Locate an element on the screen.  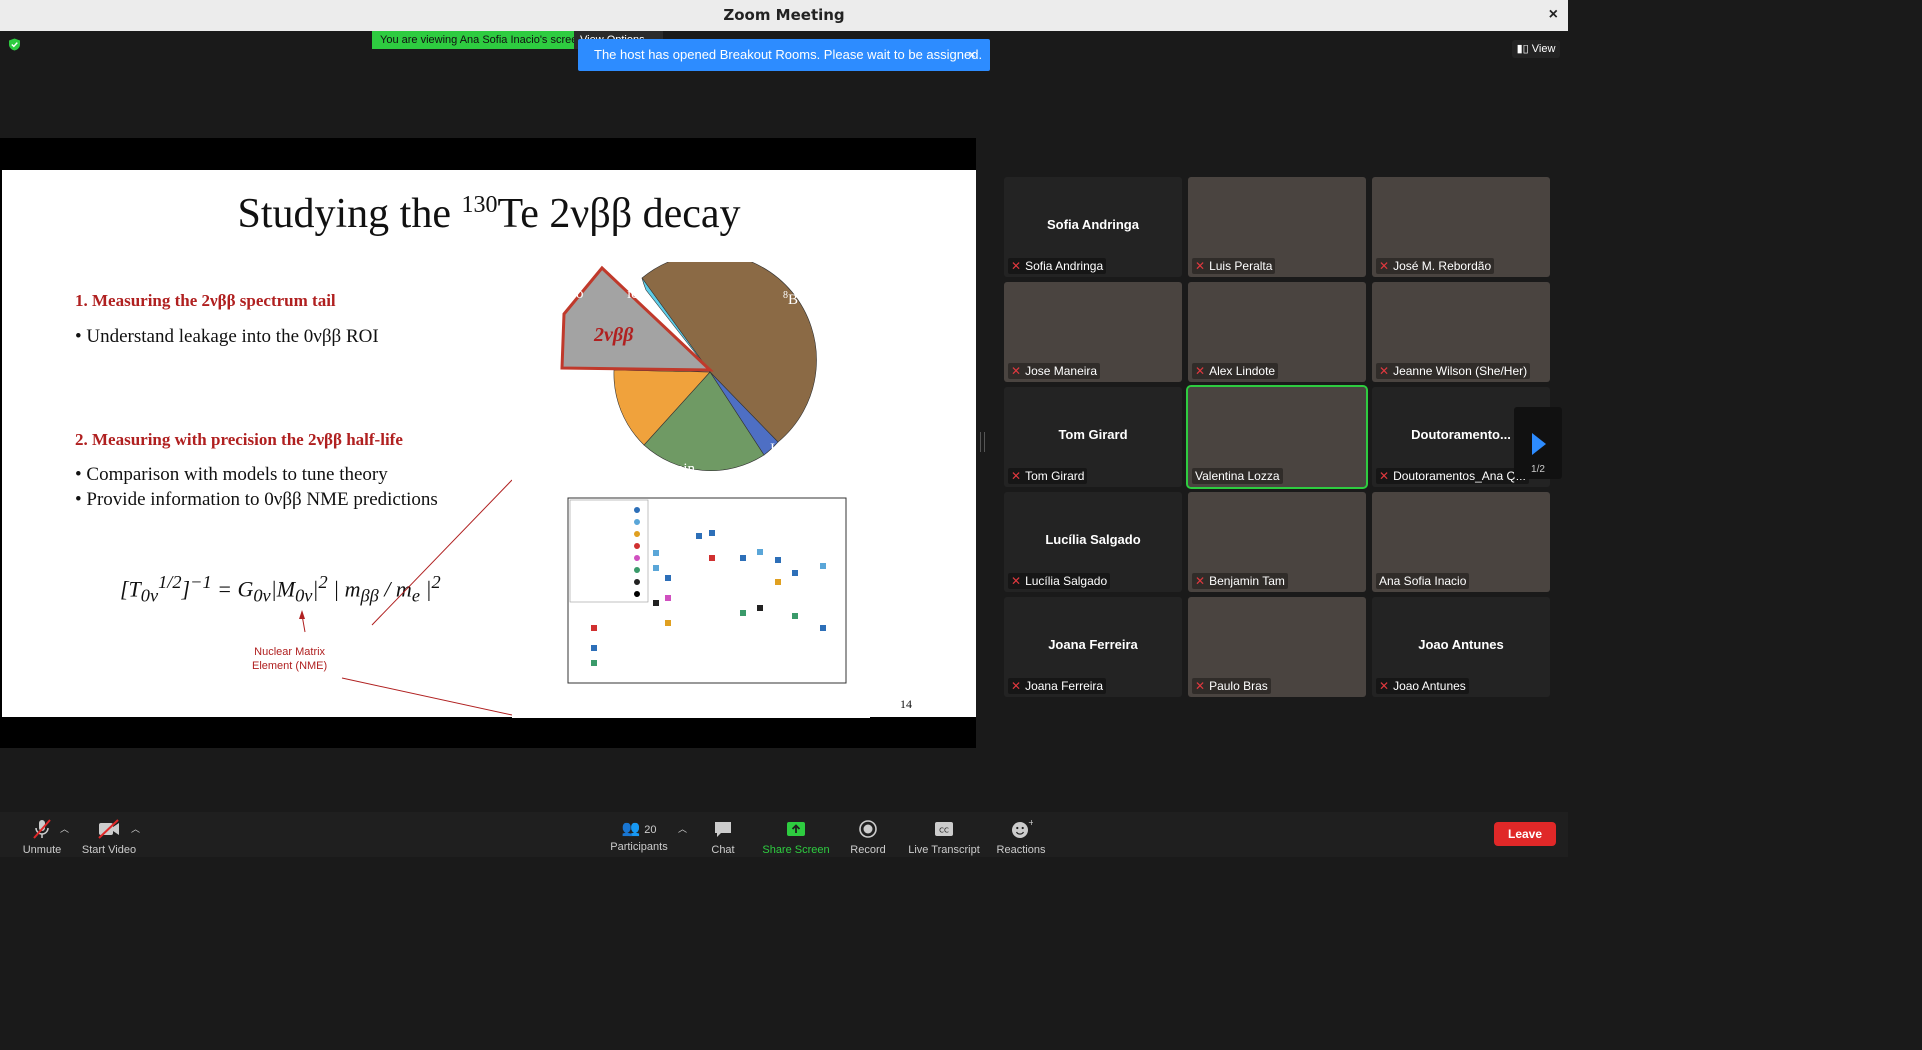
share-screen-button: Share Screen is located at coordinates (796, 837).